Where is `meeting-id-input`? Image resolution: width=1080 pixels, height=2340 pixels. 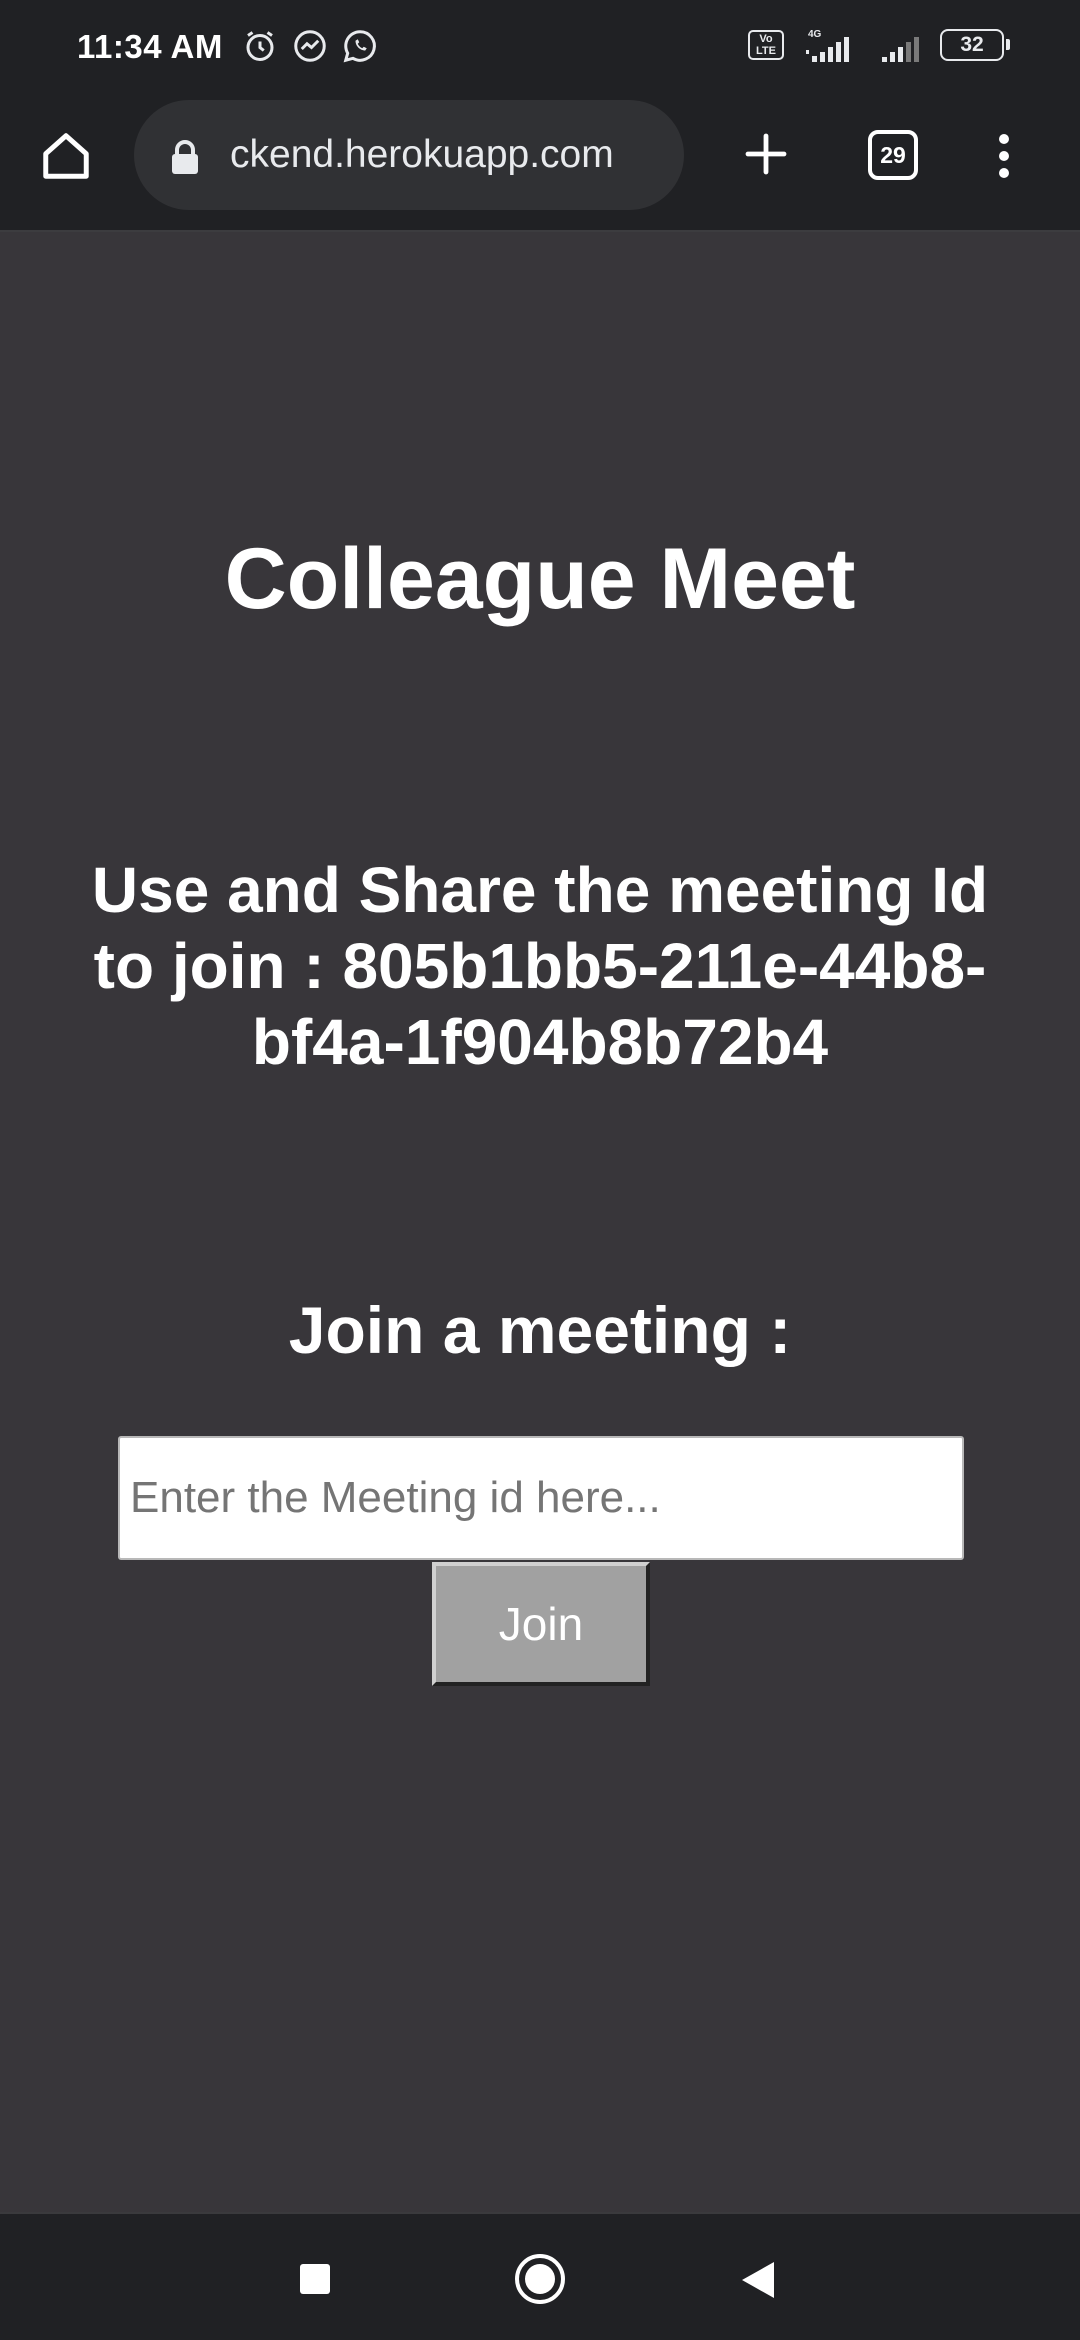
meeting-id-input is located at coordinates (541, 1498).